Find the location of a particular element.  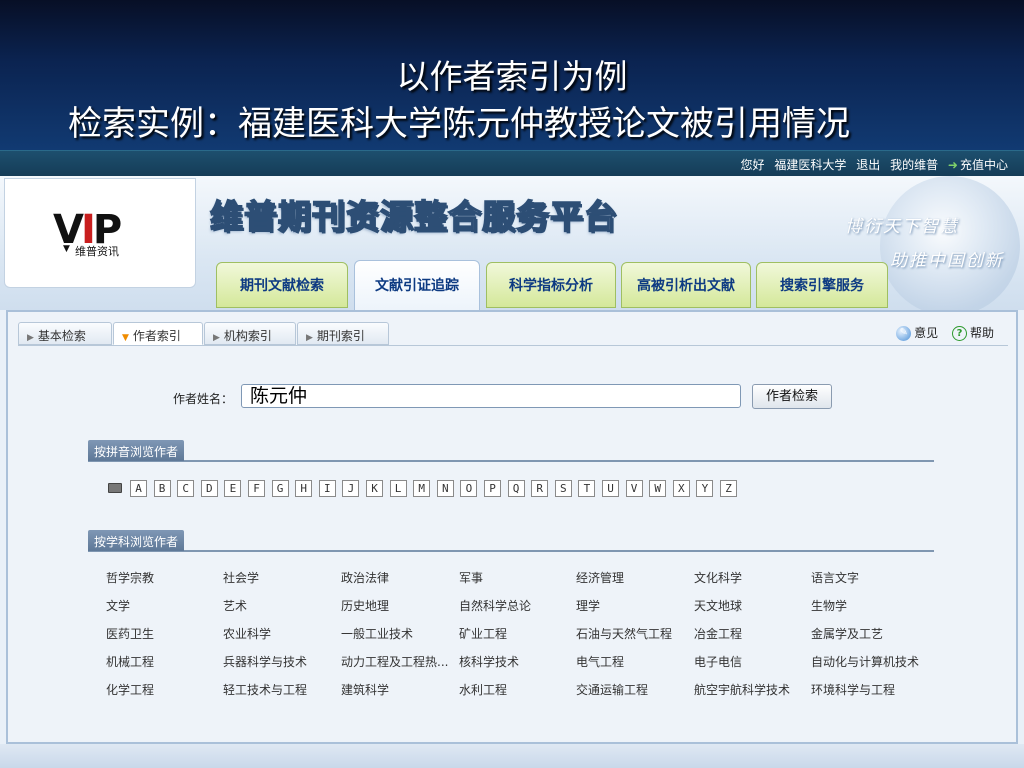

subject-link: 艺术 is located at coordinates (235, 605).